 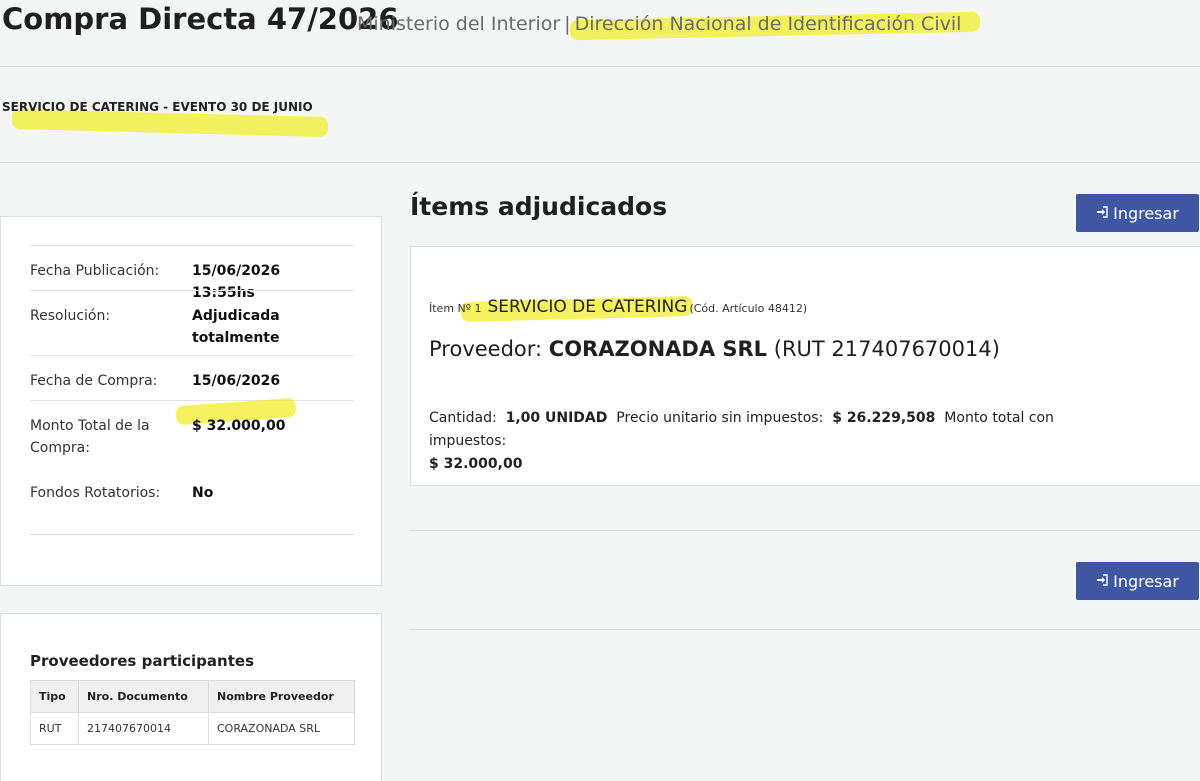 I want to click on table-header-row: Tipo Nro. Documento Nombre Proveedor, so click(x=192, y=696).